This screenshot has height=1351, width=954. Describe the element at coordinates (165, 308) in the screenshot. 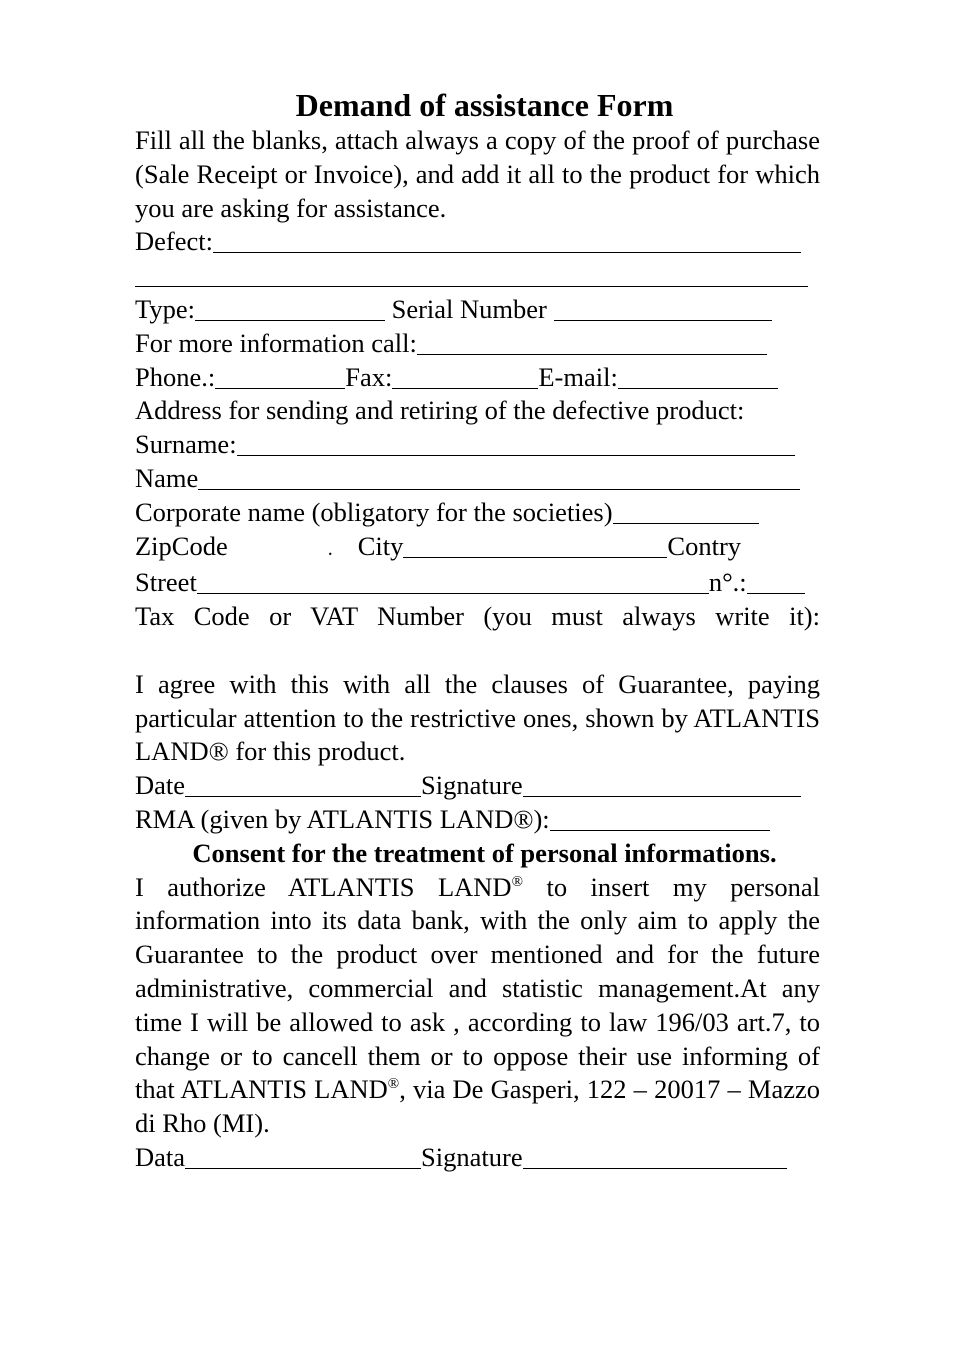

I see `type-label: Type:` at that location.